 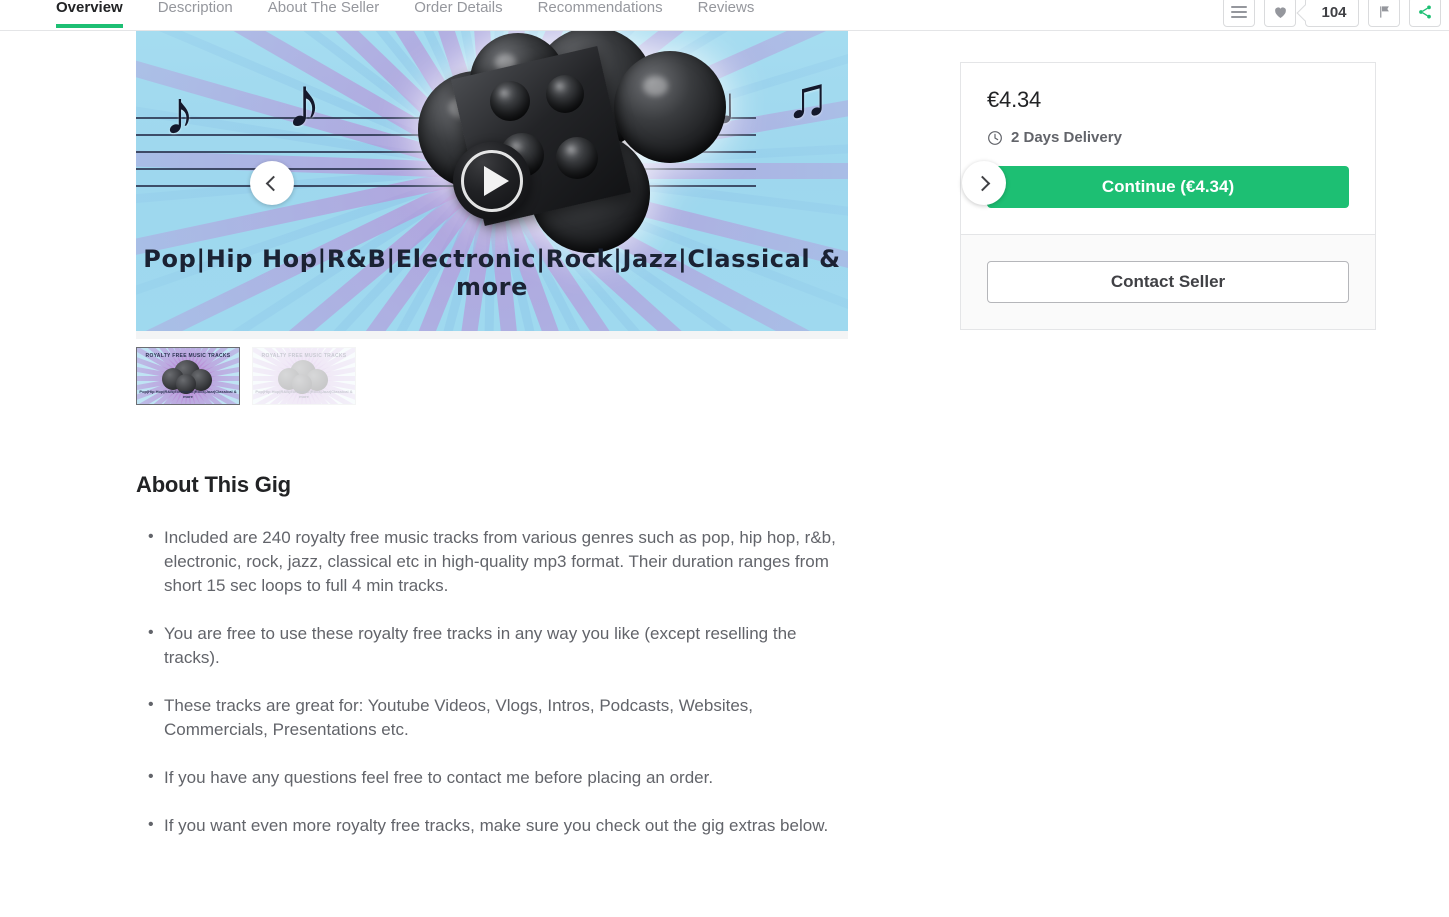 I want to click on hero-footer-strip, so click(x=492, y=335).